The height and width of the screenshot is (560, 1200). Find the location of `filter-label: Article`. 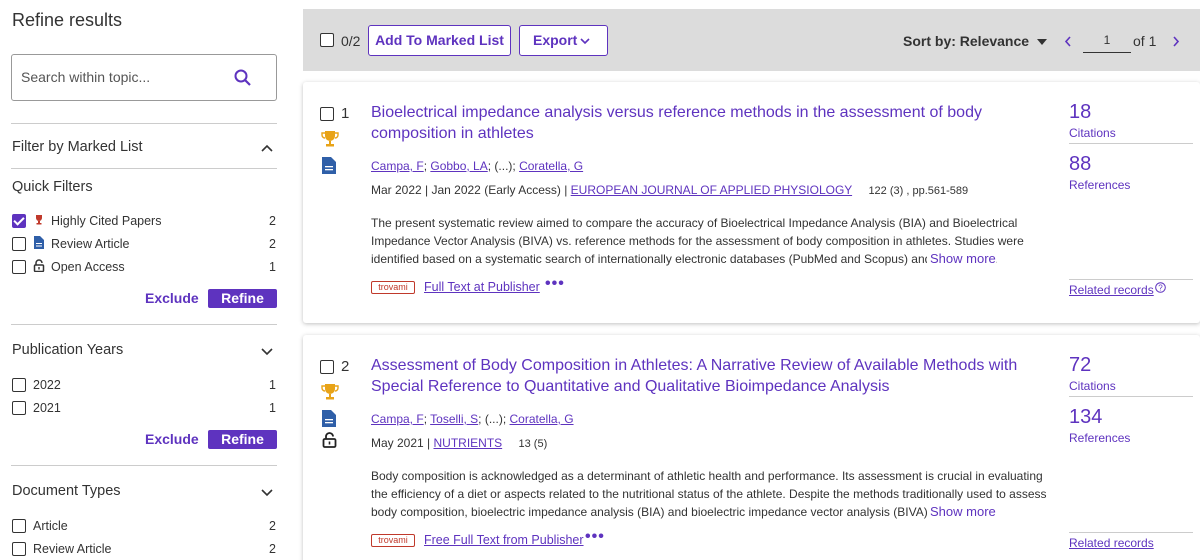

filter-label: Article is located at coordinates (50, 526).